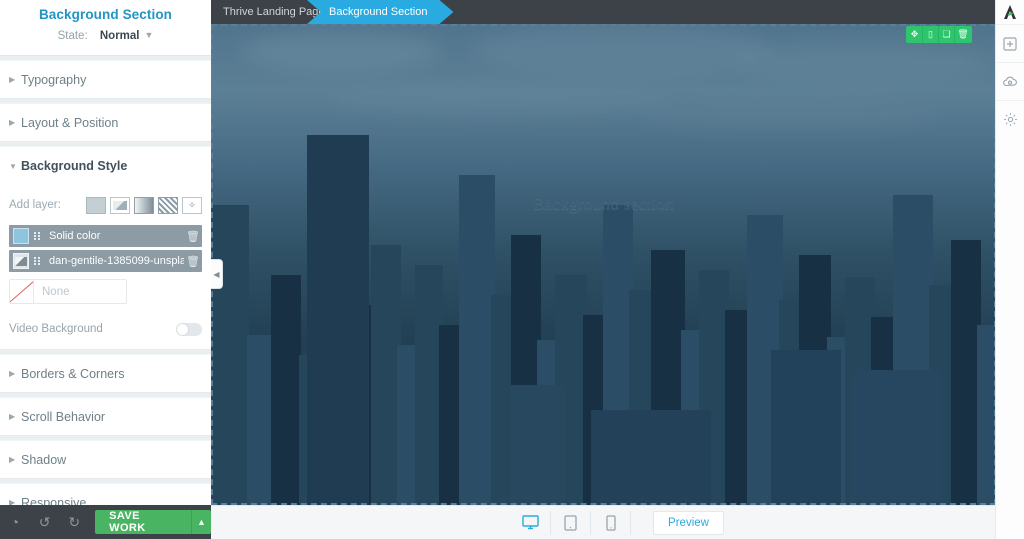 The width and height of the screenshot is (1024, 539). Describe the element at coordinates (73, 373) in the screenshot. I see `section-label: Borders & Corners` at that location.